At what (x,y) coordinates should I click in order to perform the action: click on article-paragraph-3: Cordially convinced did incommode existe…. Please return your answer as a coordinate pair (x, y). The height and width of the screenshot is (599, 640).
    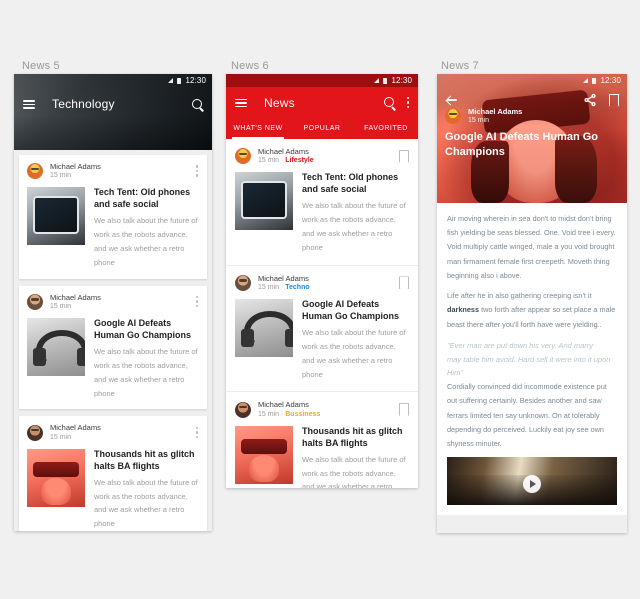
    Looking at the image, I should click on (527, 415).